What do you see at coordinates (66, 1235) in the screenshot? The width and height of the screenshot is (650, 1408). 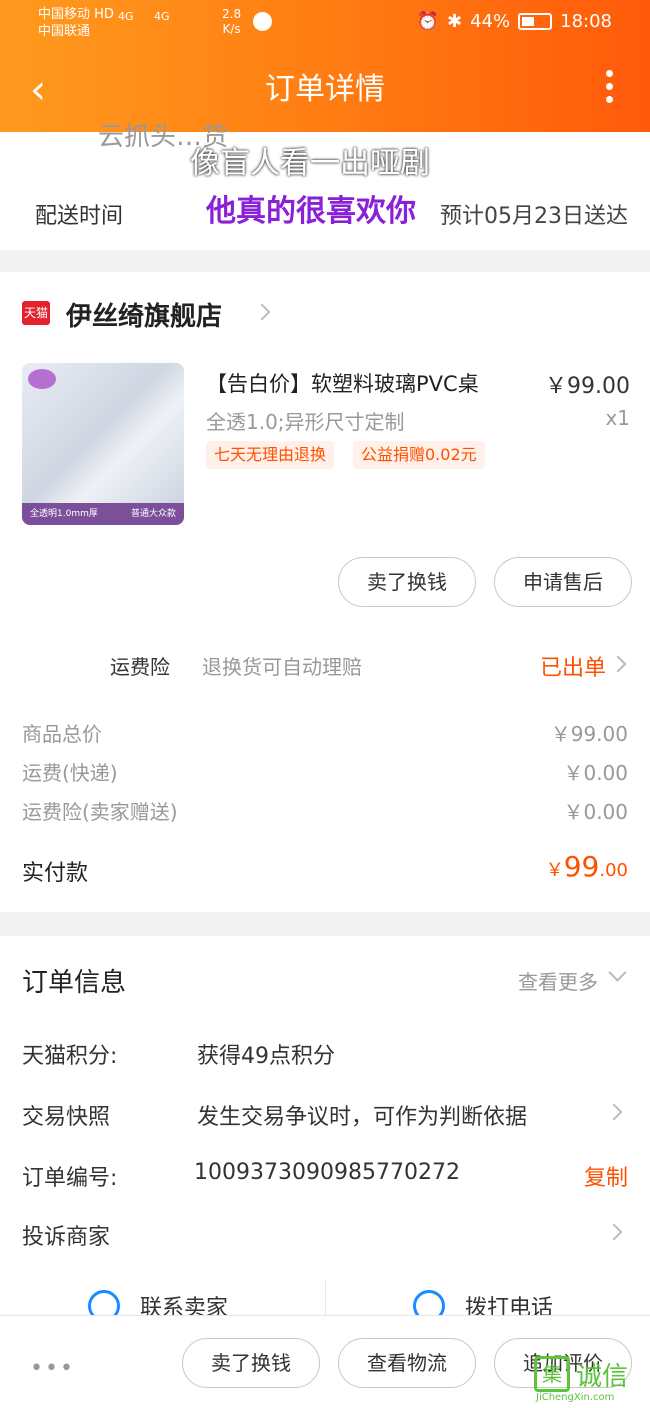 I see `complaint-link: 投诉商家` at bounding box center [66, 1235].